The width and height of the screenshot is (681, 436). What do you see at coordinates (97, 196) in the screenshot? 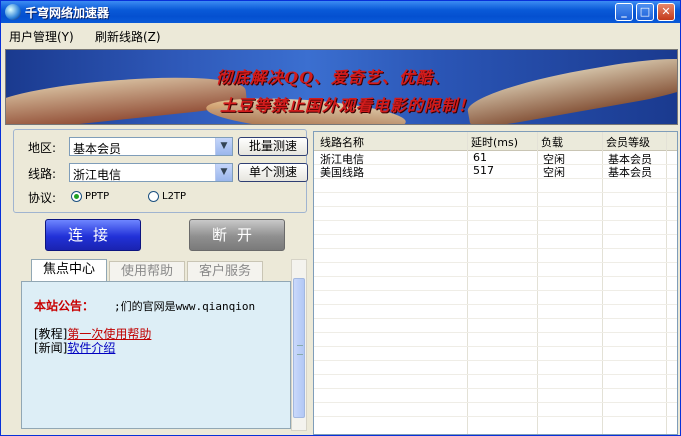
I see `pptp-label: PPTP` at bounding box center [97, 196].